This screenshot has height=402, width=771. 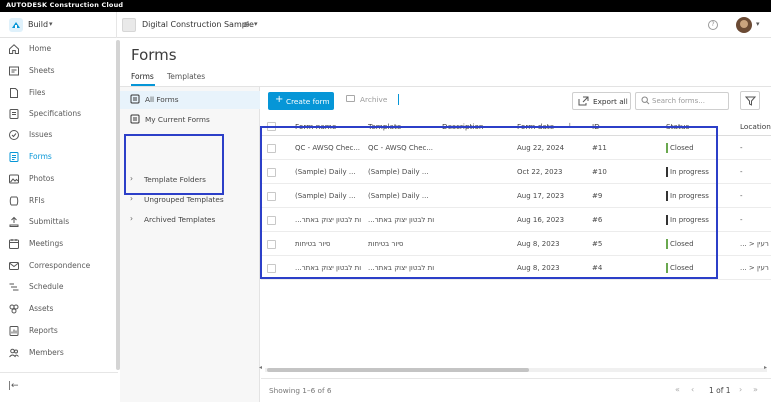 I want to click on sidebar-item-files: Files, so click(x=58, y=94).